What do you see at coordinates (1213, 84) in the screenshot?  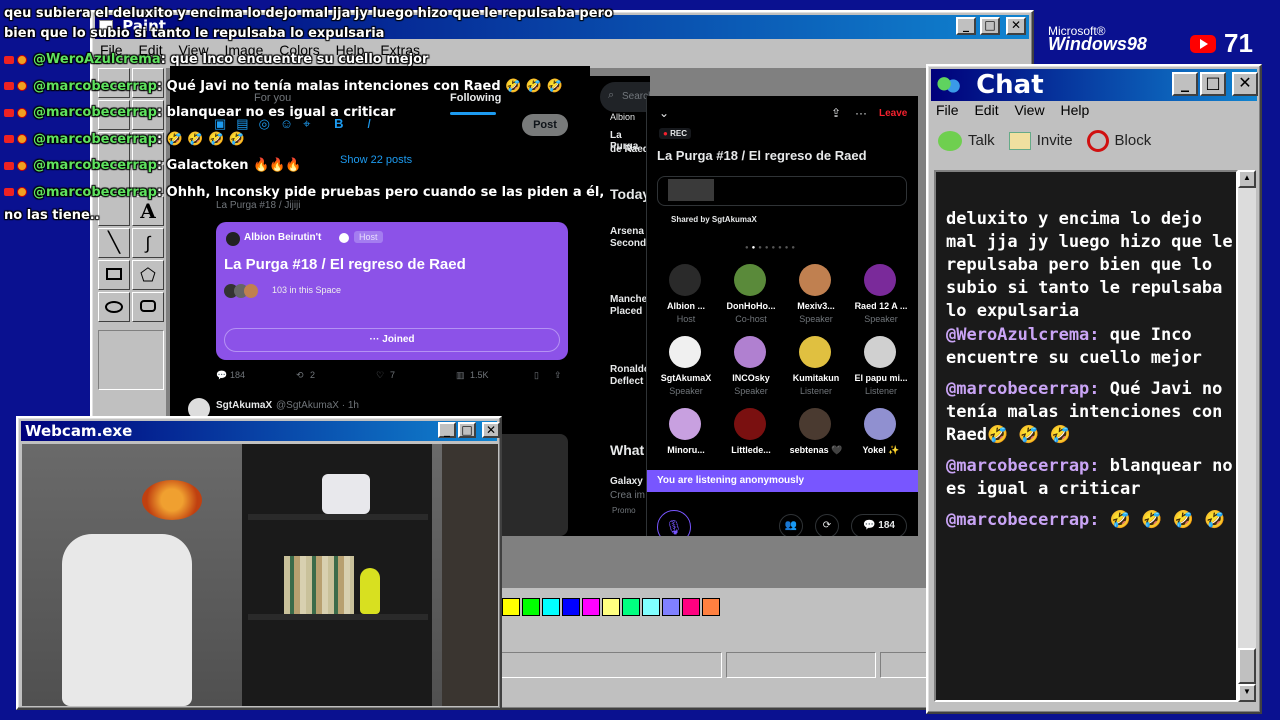 I see `chat-maximize-button: □` at bounding box center [1213, 84].